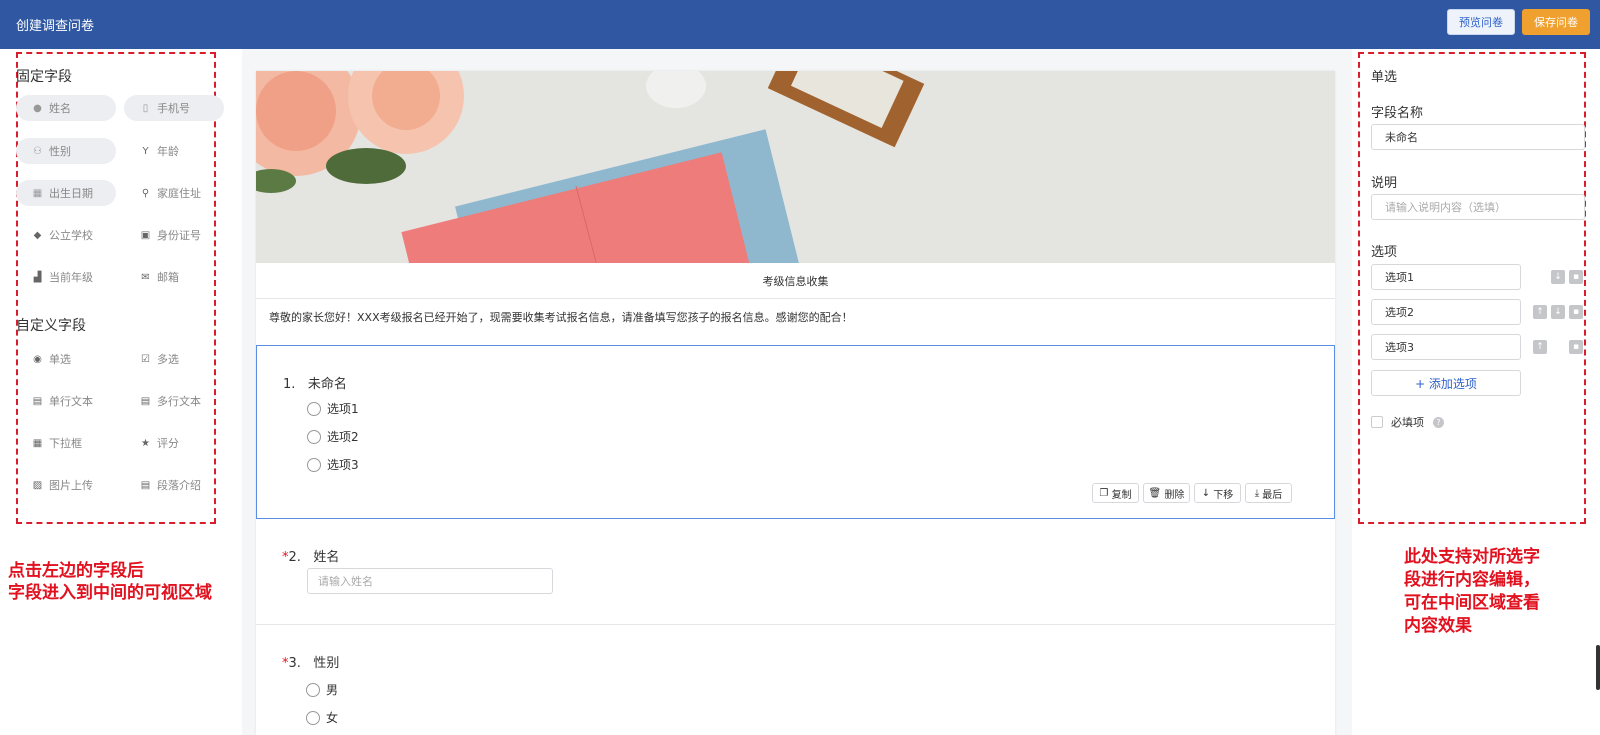 The image size is (1600, 735). Describe the element at coordinates (1377, 422) in the screenshot. I see `required-checkbox` at that location.